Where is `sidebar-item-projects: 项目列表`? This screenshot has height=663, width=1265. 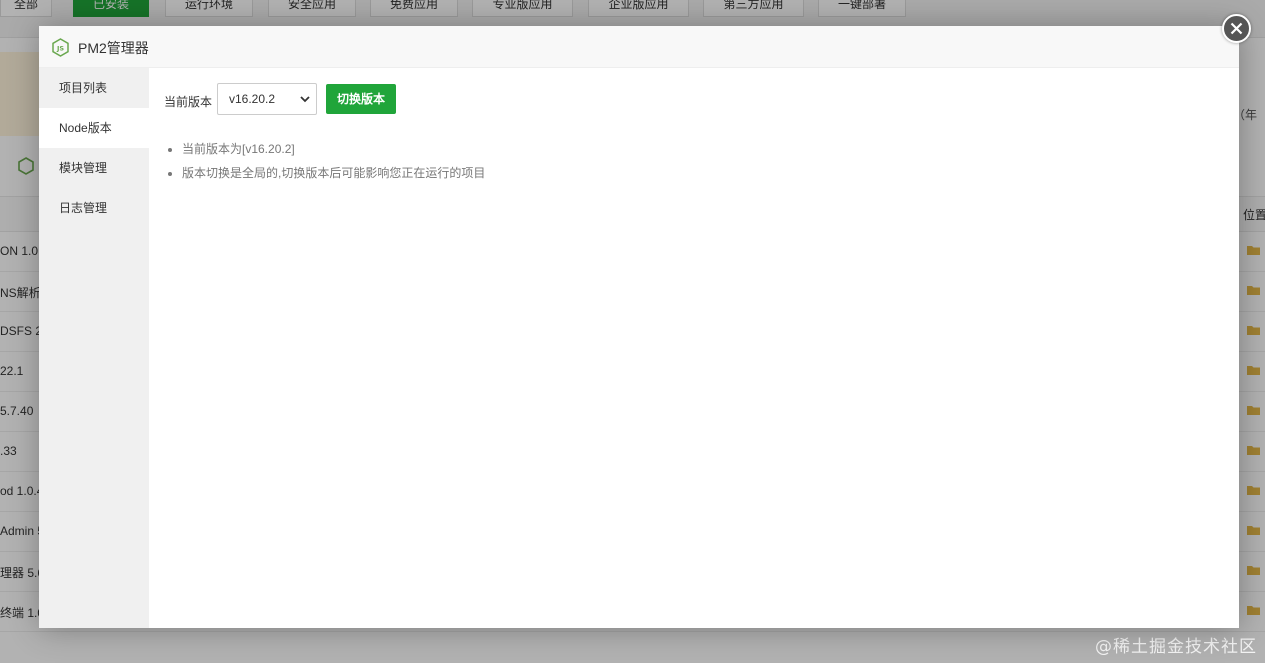 sidebar-item-projects: 项目列表 is located at coordinates (94, 88).